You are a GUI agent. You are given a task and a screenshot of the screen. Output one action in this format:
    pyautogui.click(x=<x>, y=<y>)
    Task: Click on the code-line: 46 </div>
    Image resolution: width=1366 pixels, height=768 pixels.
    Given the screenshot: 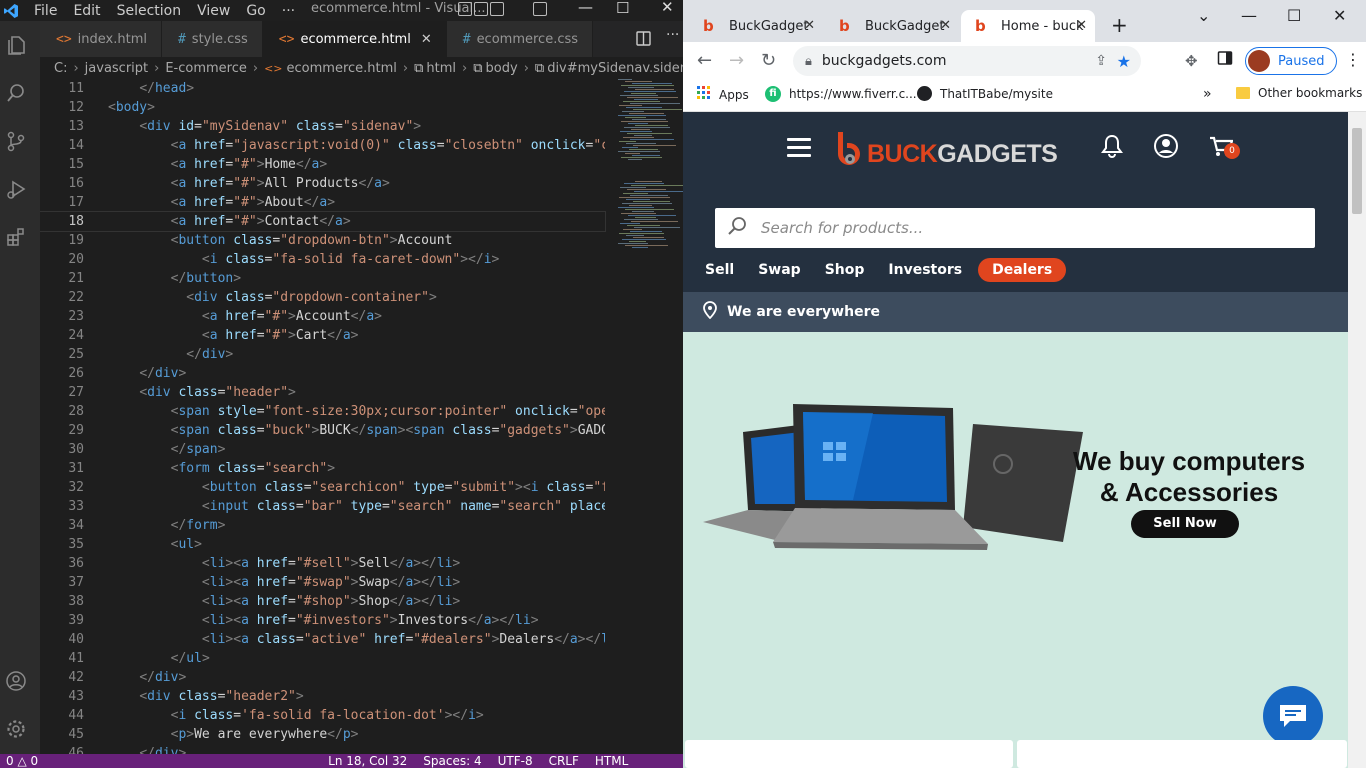 What is the action you would take?
    pyautogui.click(x=322, y=749)
    